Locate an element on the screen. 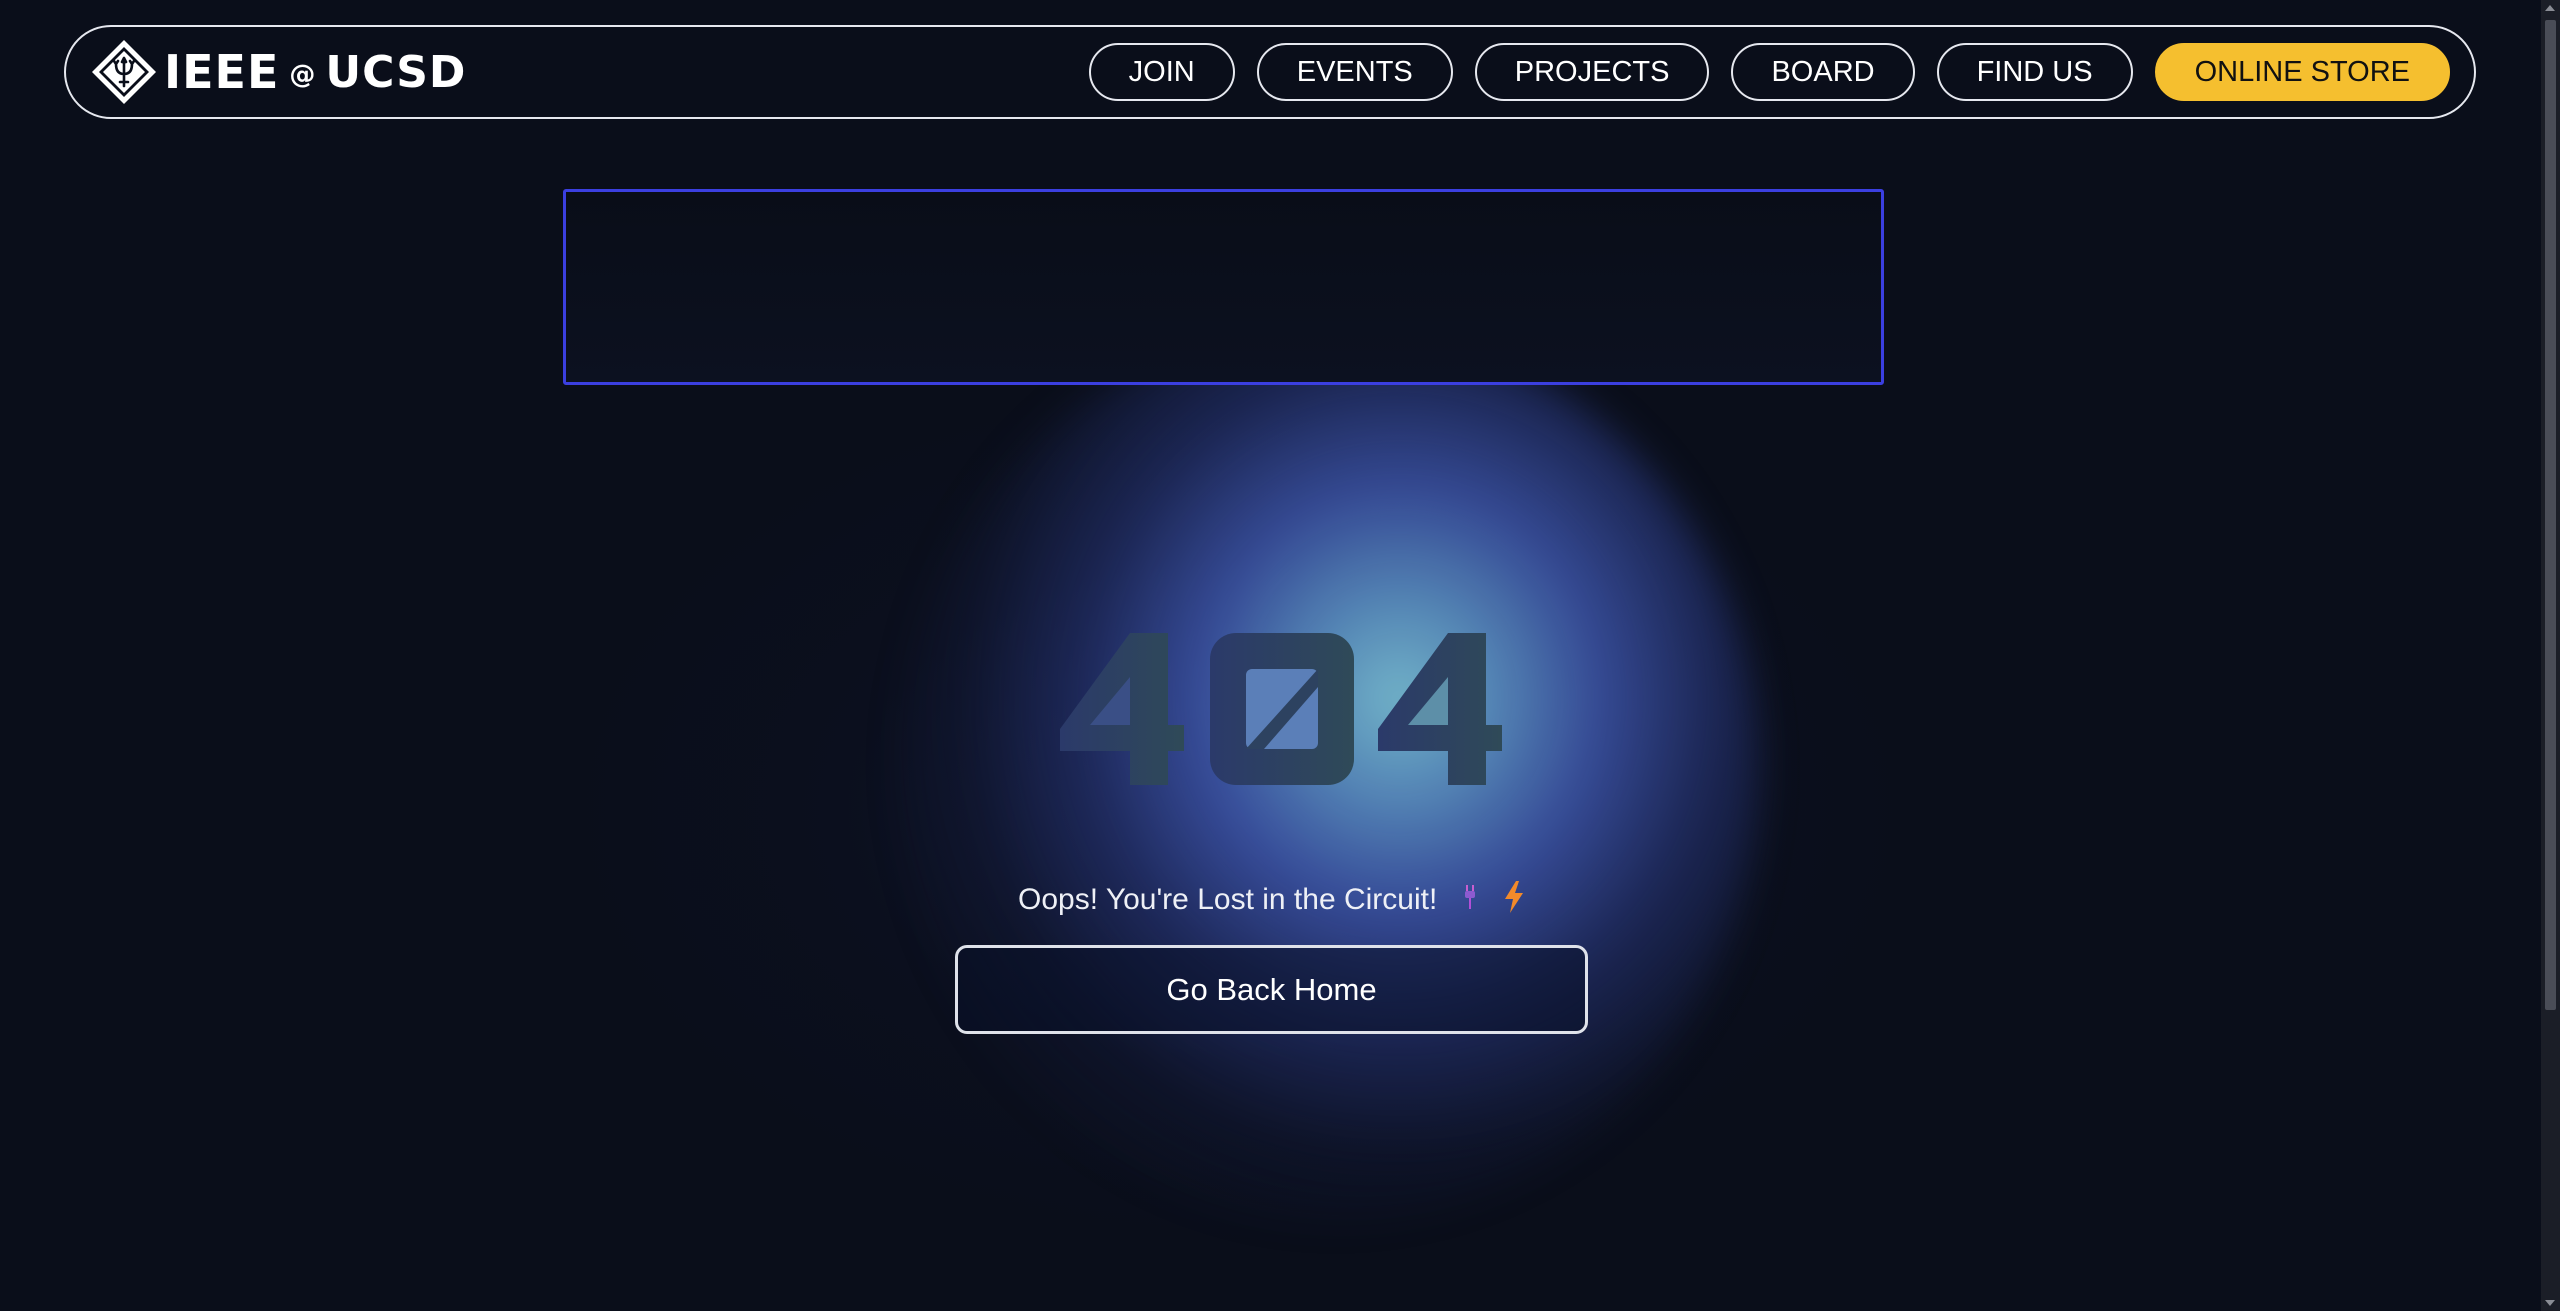 The height and width of the screenshot is (1311, 2560). online-store-button: ONLINE STORE is located at coordinates (2302, 72).